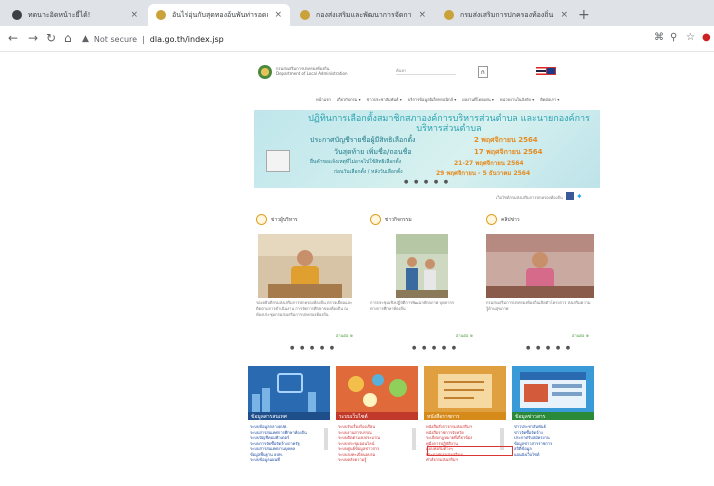  I want to click on banner-row-label: ก่อนวันเลือกตั้ง / หลังวันเลือกตั้ง, so click(368, 172).